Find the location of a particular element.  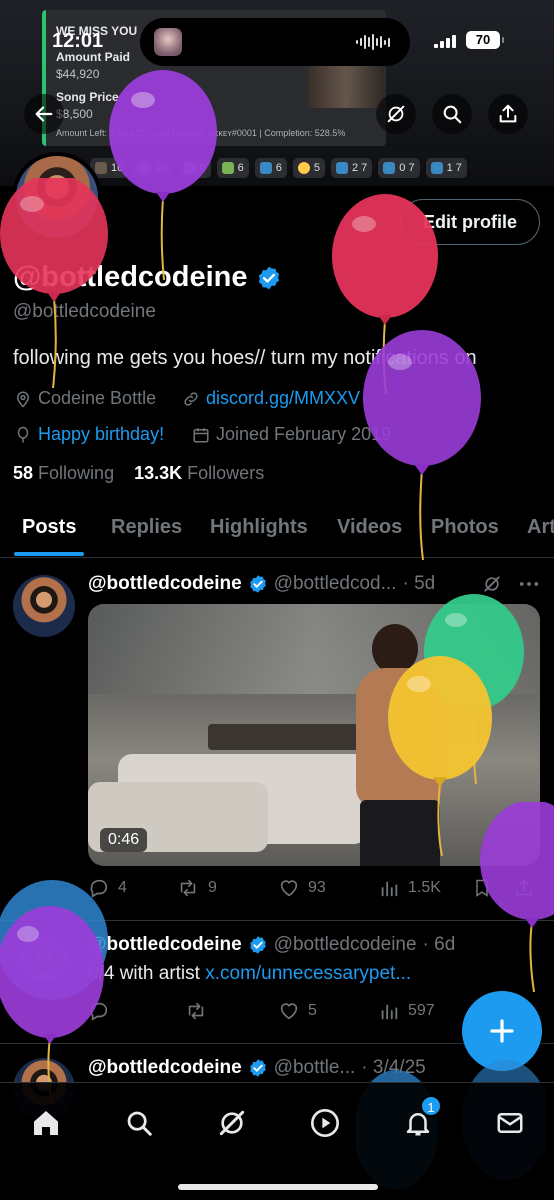

calendar-icon is located at coordinates (201, 434).